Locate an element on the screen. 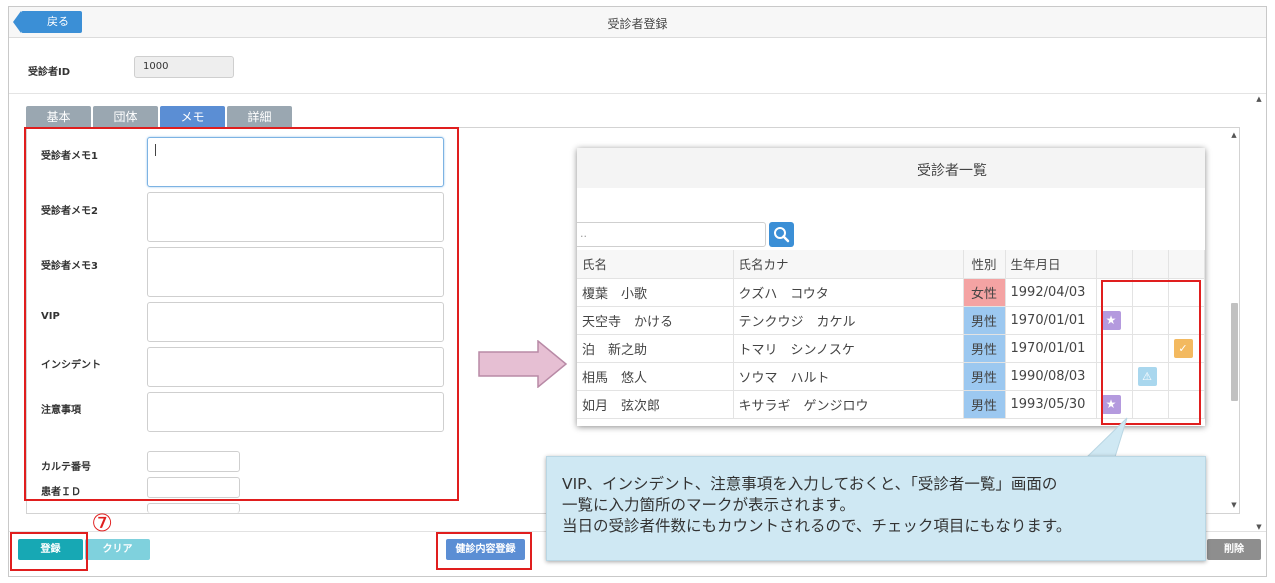  search-icon is located at coordinates (782, 235).